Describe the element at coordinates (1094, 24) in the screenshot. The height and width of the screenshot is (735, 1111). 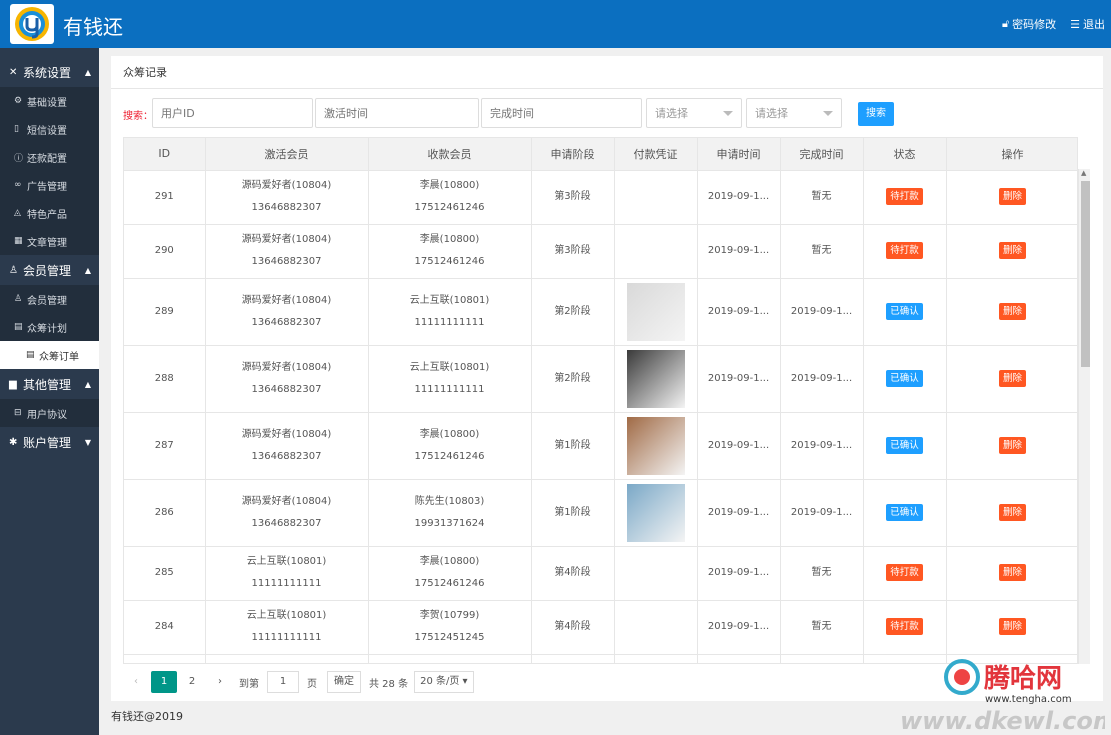
I see `logout-label: 退出` at that location.